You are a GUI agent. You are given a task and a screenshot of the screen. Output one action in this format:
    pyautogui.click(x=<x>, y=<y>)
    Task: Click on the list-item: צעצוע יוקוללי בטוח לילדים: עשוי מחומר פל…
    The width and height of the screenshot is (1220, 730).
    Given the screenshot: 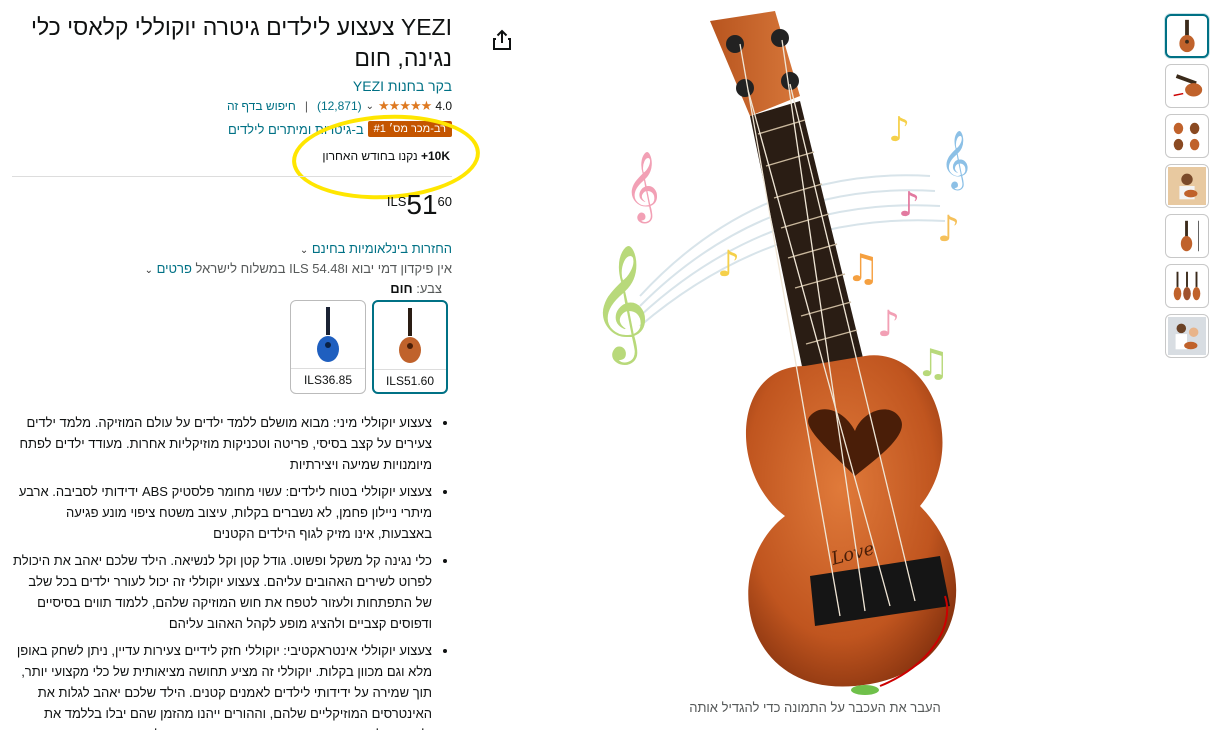 What is the action you would take?
    pyautogui.click(x=222, y=512)
    